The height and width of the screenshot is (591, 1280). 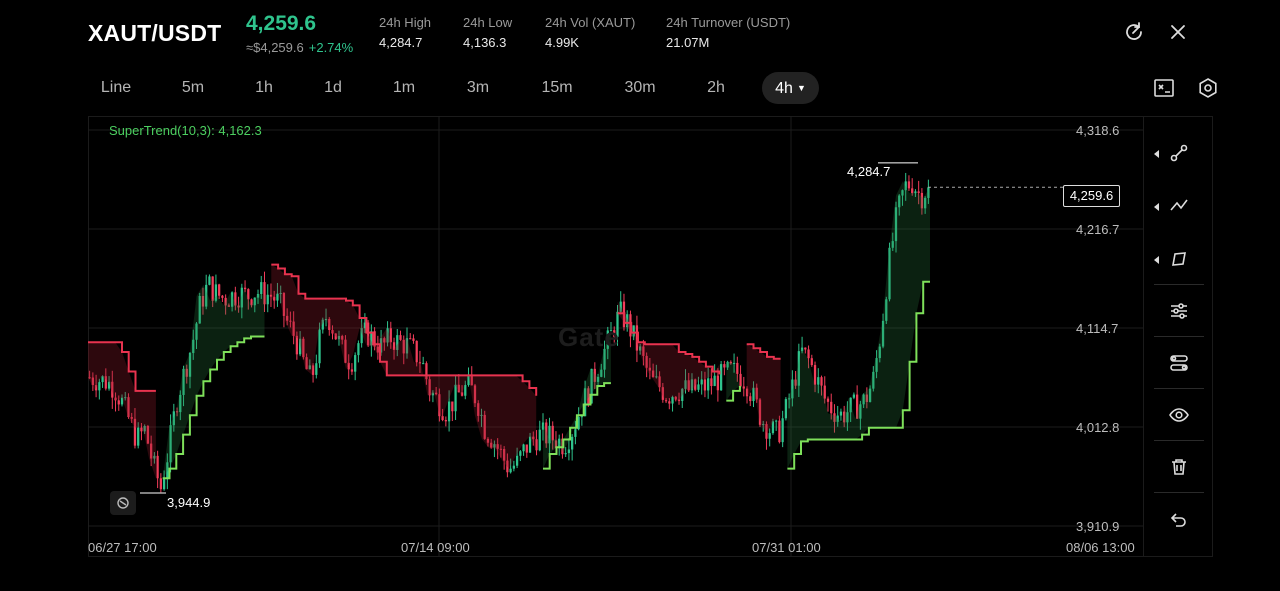 I want to click on y-tick: 3,910.9, so click(x=1098, y=526).